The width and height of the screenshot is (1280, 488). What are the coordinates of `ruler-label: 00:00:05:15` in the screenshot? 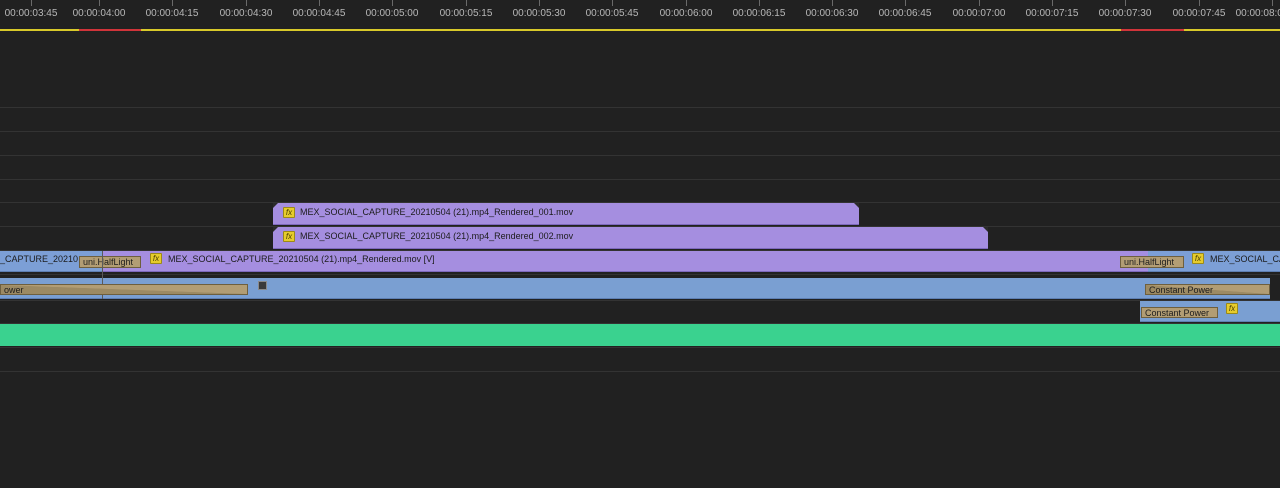 It's located at (466, 13).